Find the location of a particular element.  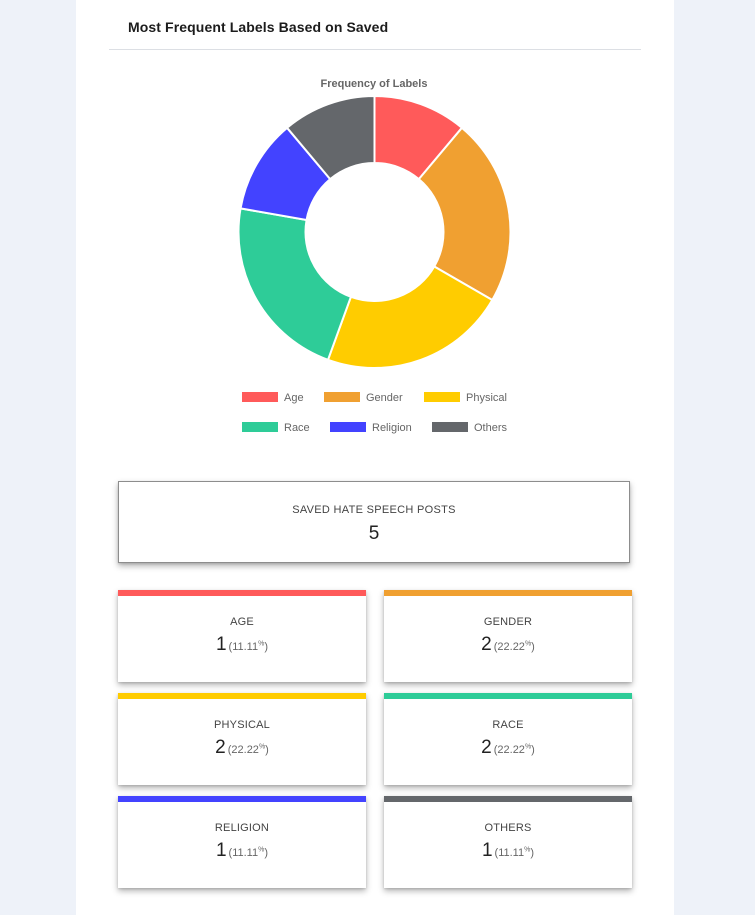

legend-item-religion: Religion is located at coordinates (371, 428).